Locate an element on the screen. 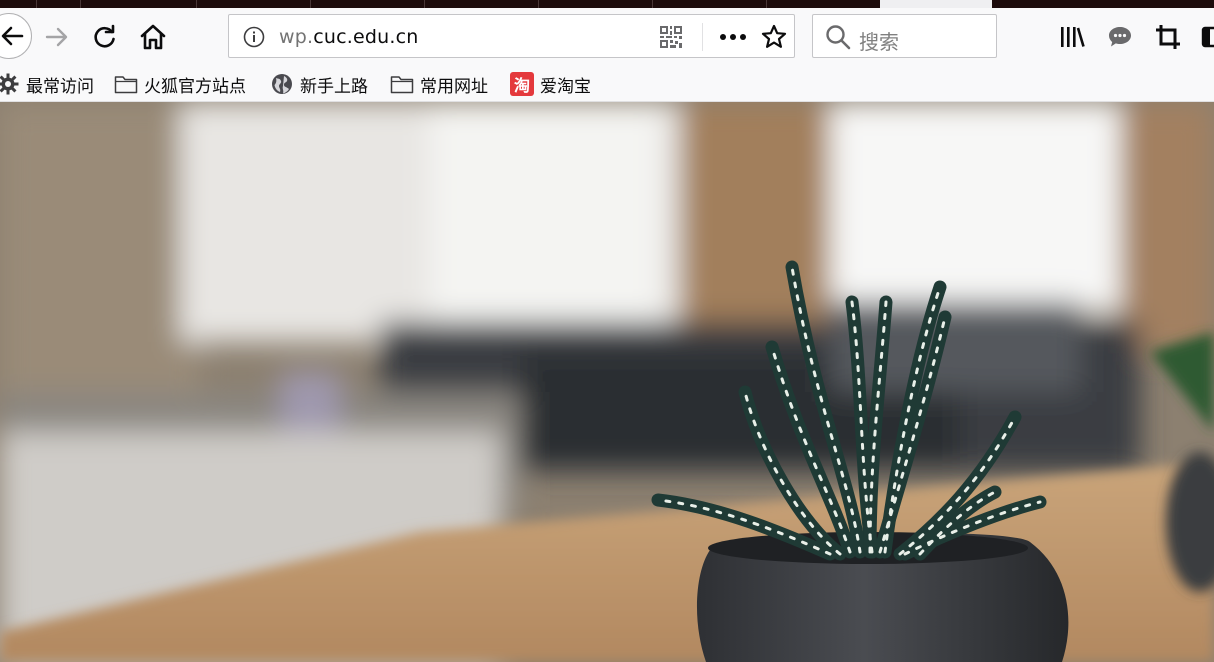 This screenshot has height=662, width=1214. library-icon is located at coordinates (1073, 37).